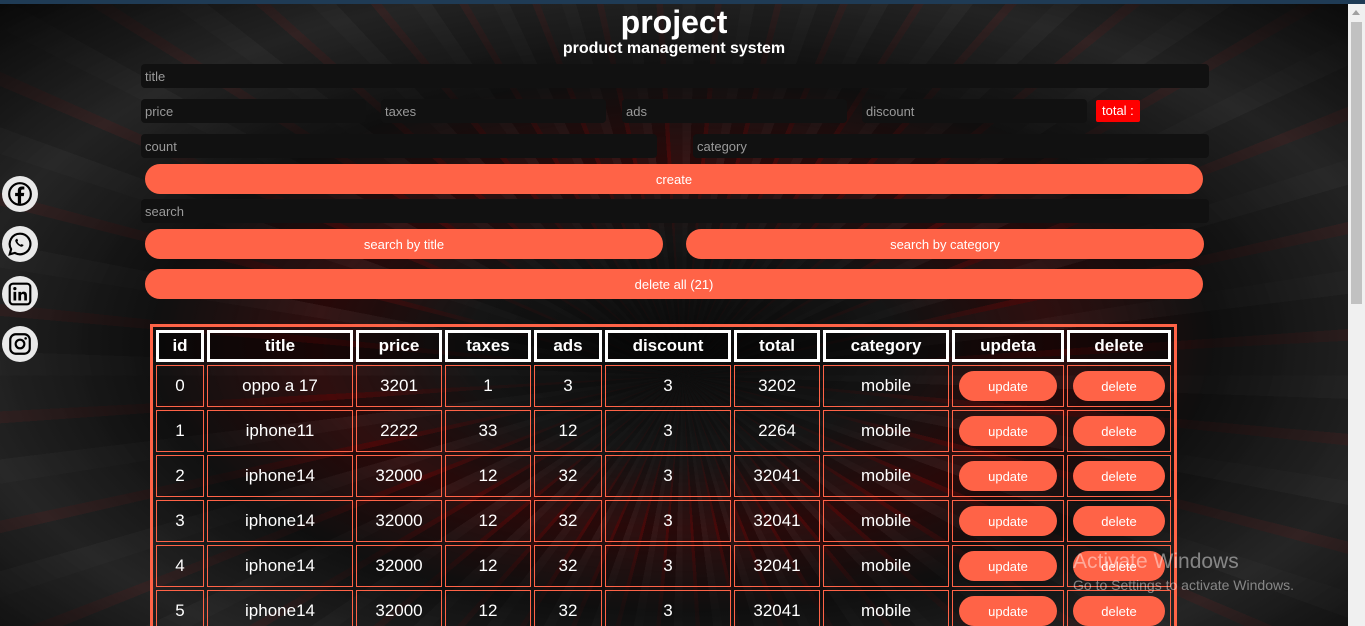  What do you see at coordinates (399, 146) in the screenshot?
I see `count-input` at bounding box center [399, 146].